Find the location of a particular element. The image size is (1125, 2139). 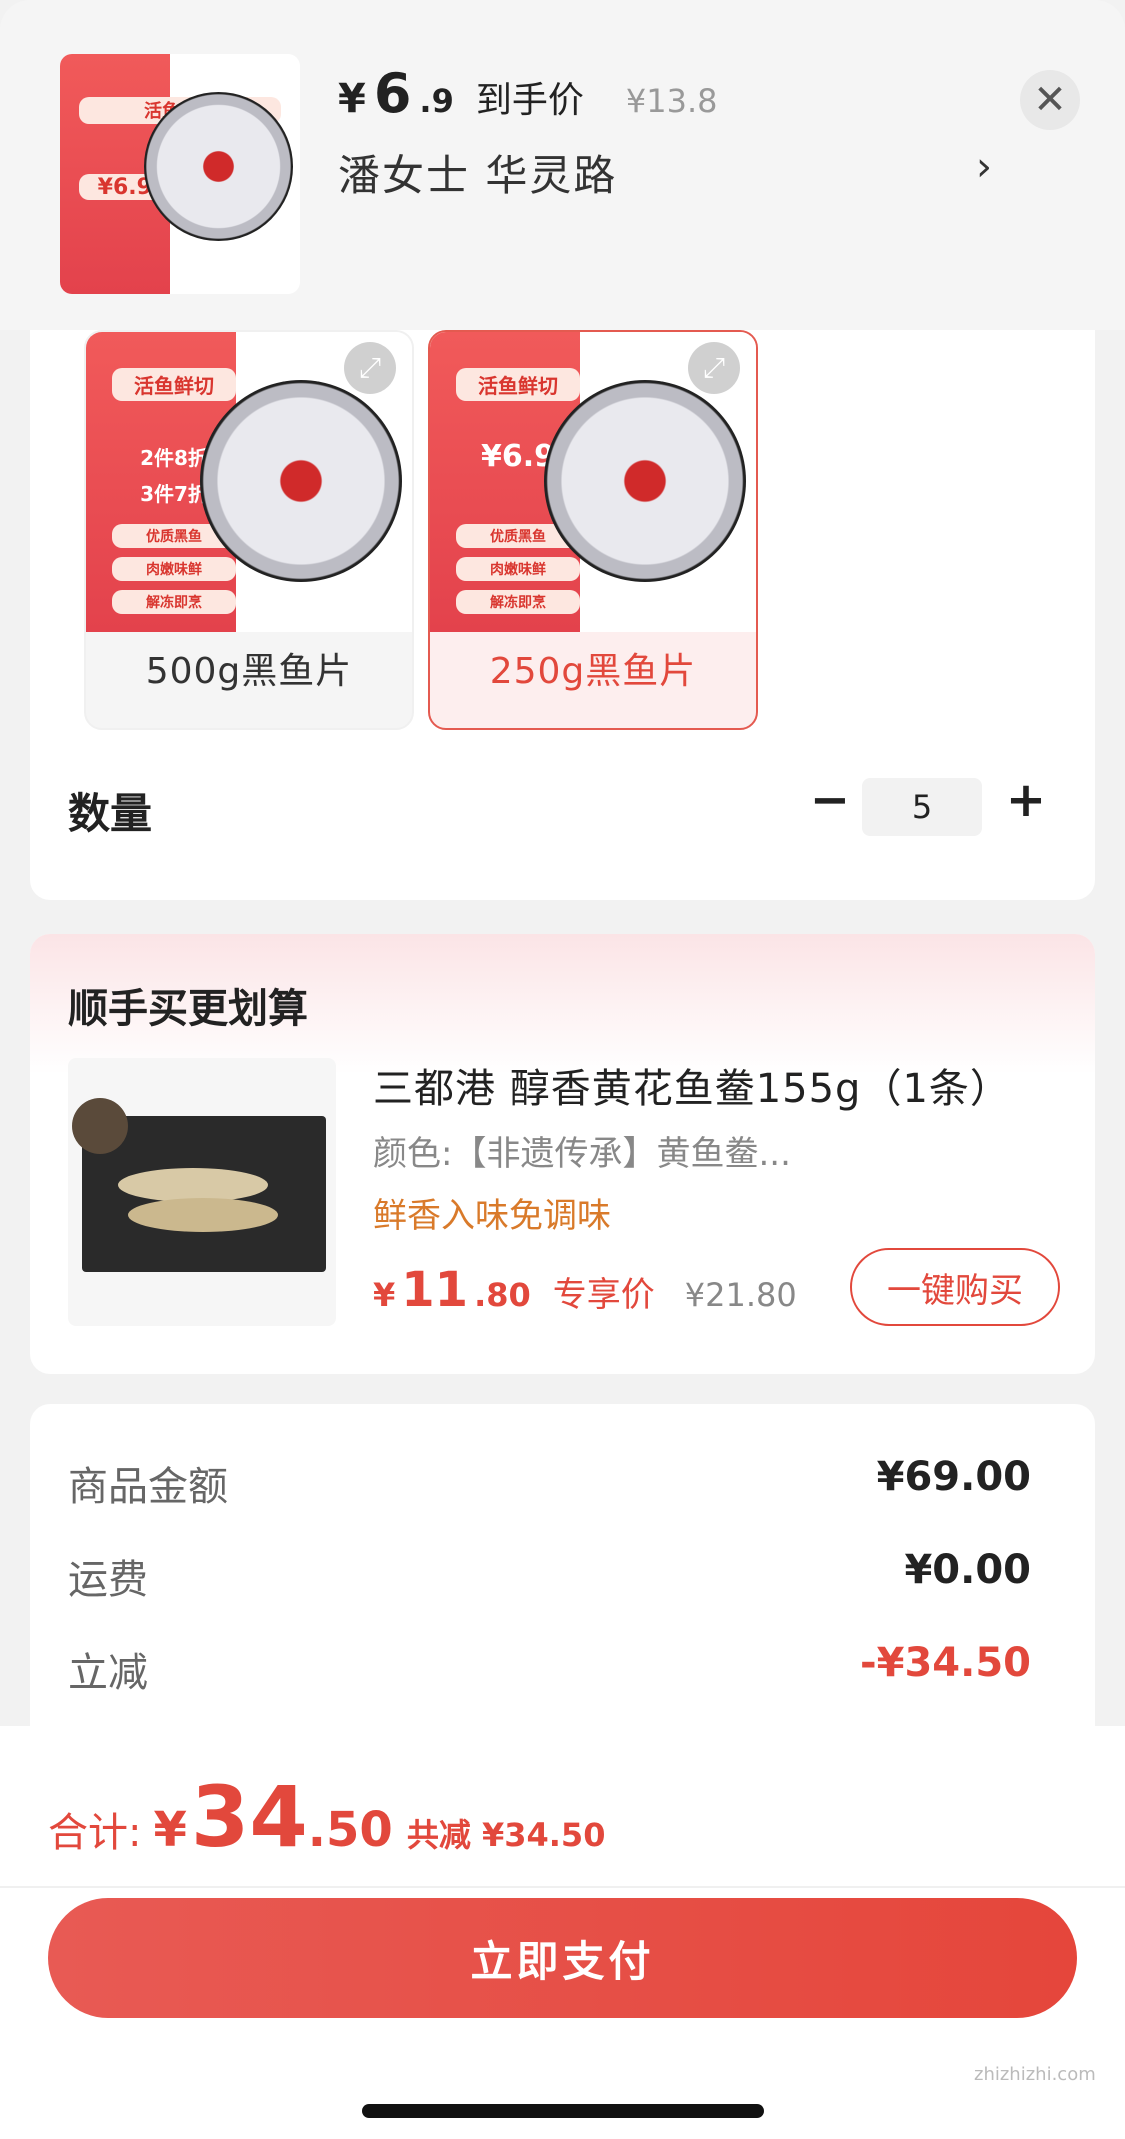

summary-label: 运费 is located at coordinates (108, 1580).